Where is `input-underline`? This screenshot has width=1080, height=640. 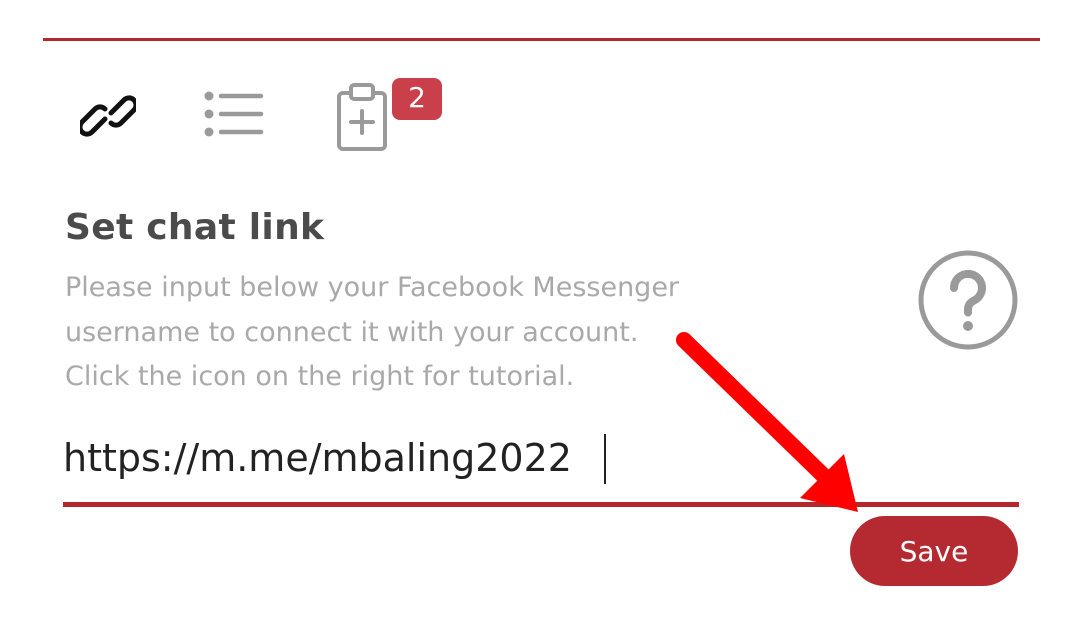
input-underline is located at coordinates (541, 504).